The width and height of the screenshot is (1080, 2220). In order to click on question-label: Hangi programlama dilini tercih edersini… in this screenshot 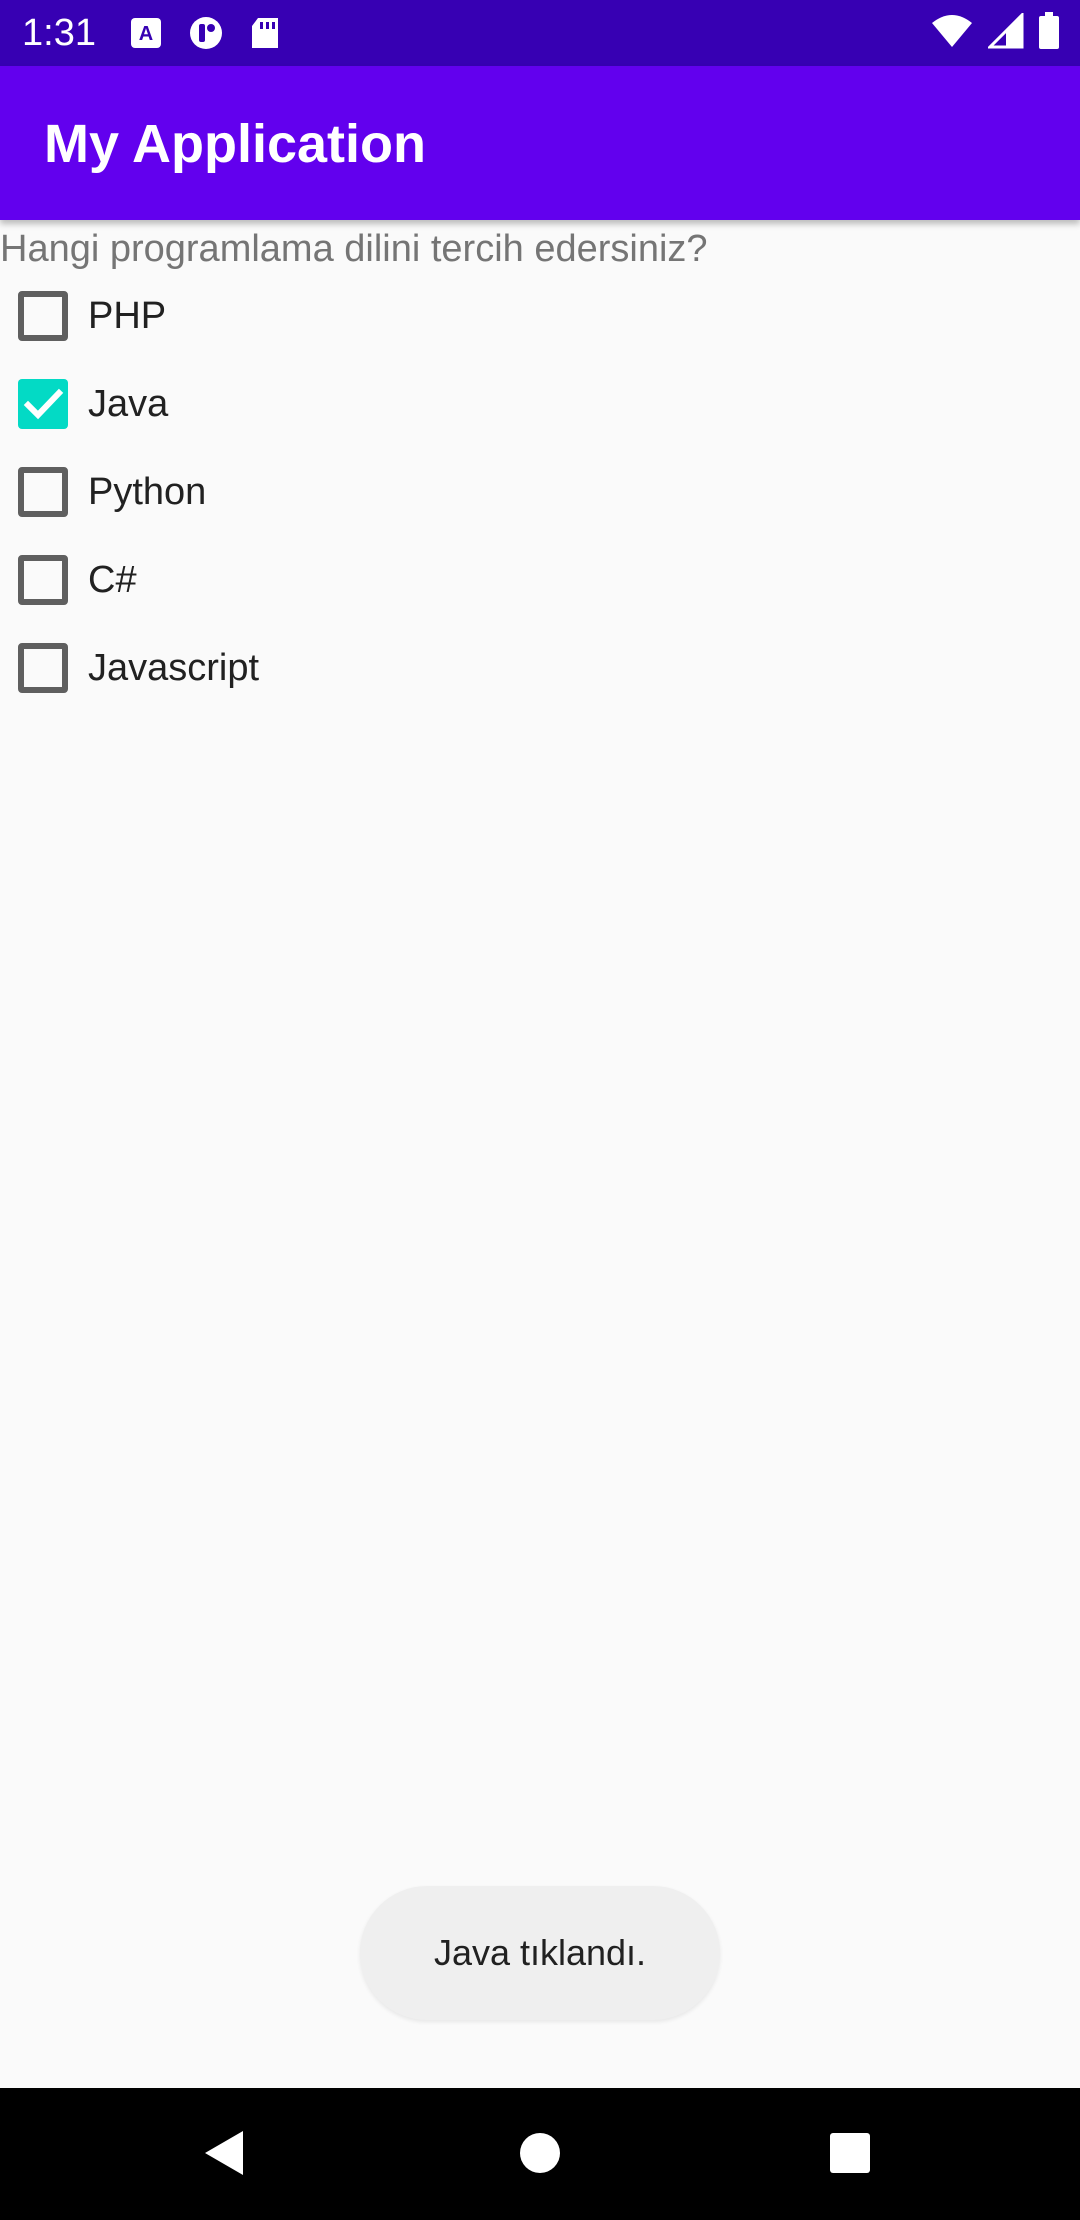, I will do `click(354, 249)`.